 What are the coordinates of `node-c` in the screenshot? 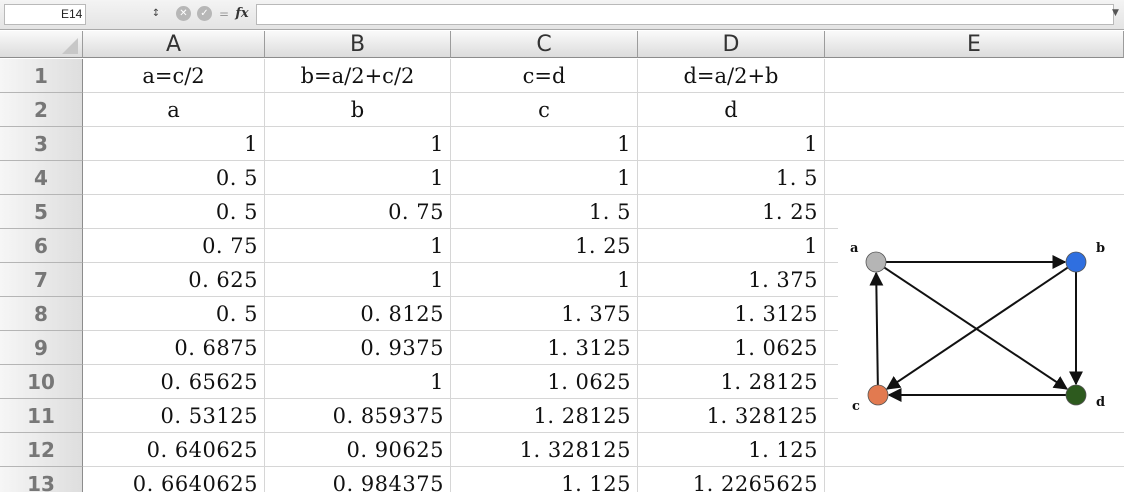 It's located at (878, 395).